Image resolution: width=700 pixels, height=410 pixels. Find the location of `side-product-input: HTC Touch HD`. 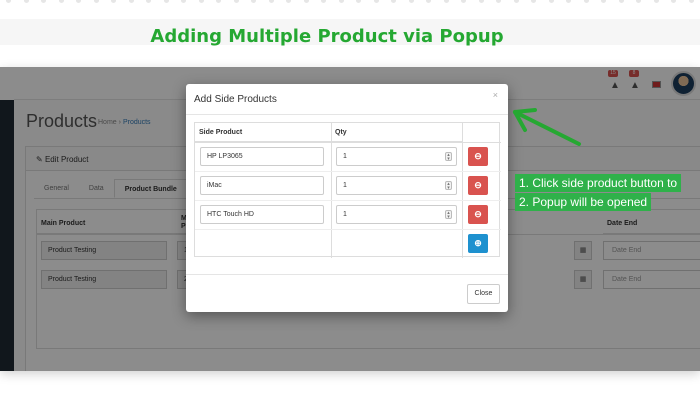

side-product-input: HTC Touch HD is located at coordinates (262, 214).